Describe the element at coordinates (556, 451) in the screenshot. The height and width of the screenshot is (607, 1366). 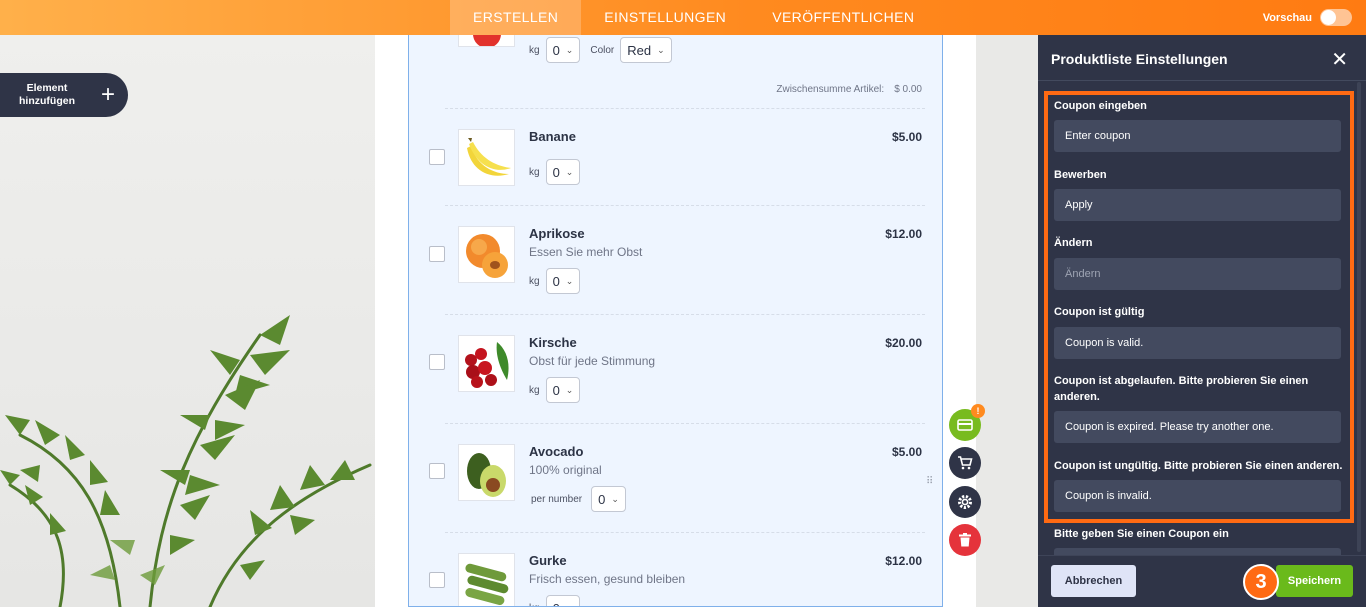
I see `product-name: Avocado` at that location.